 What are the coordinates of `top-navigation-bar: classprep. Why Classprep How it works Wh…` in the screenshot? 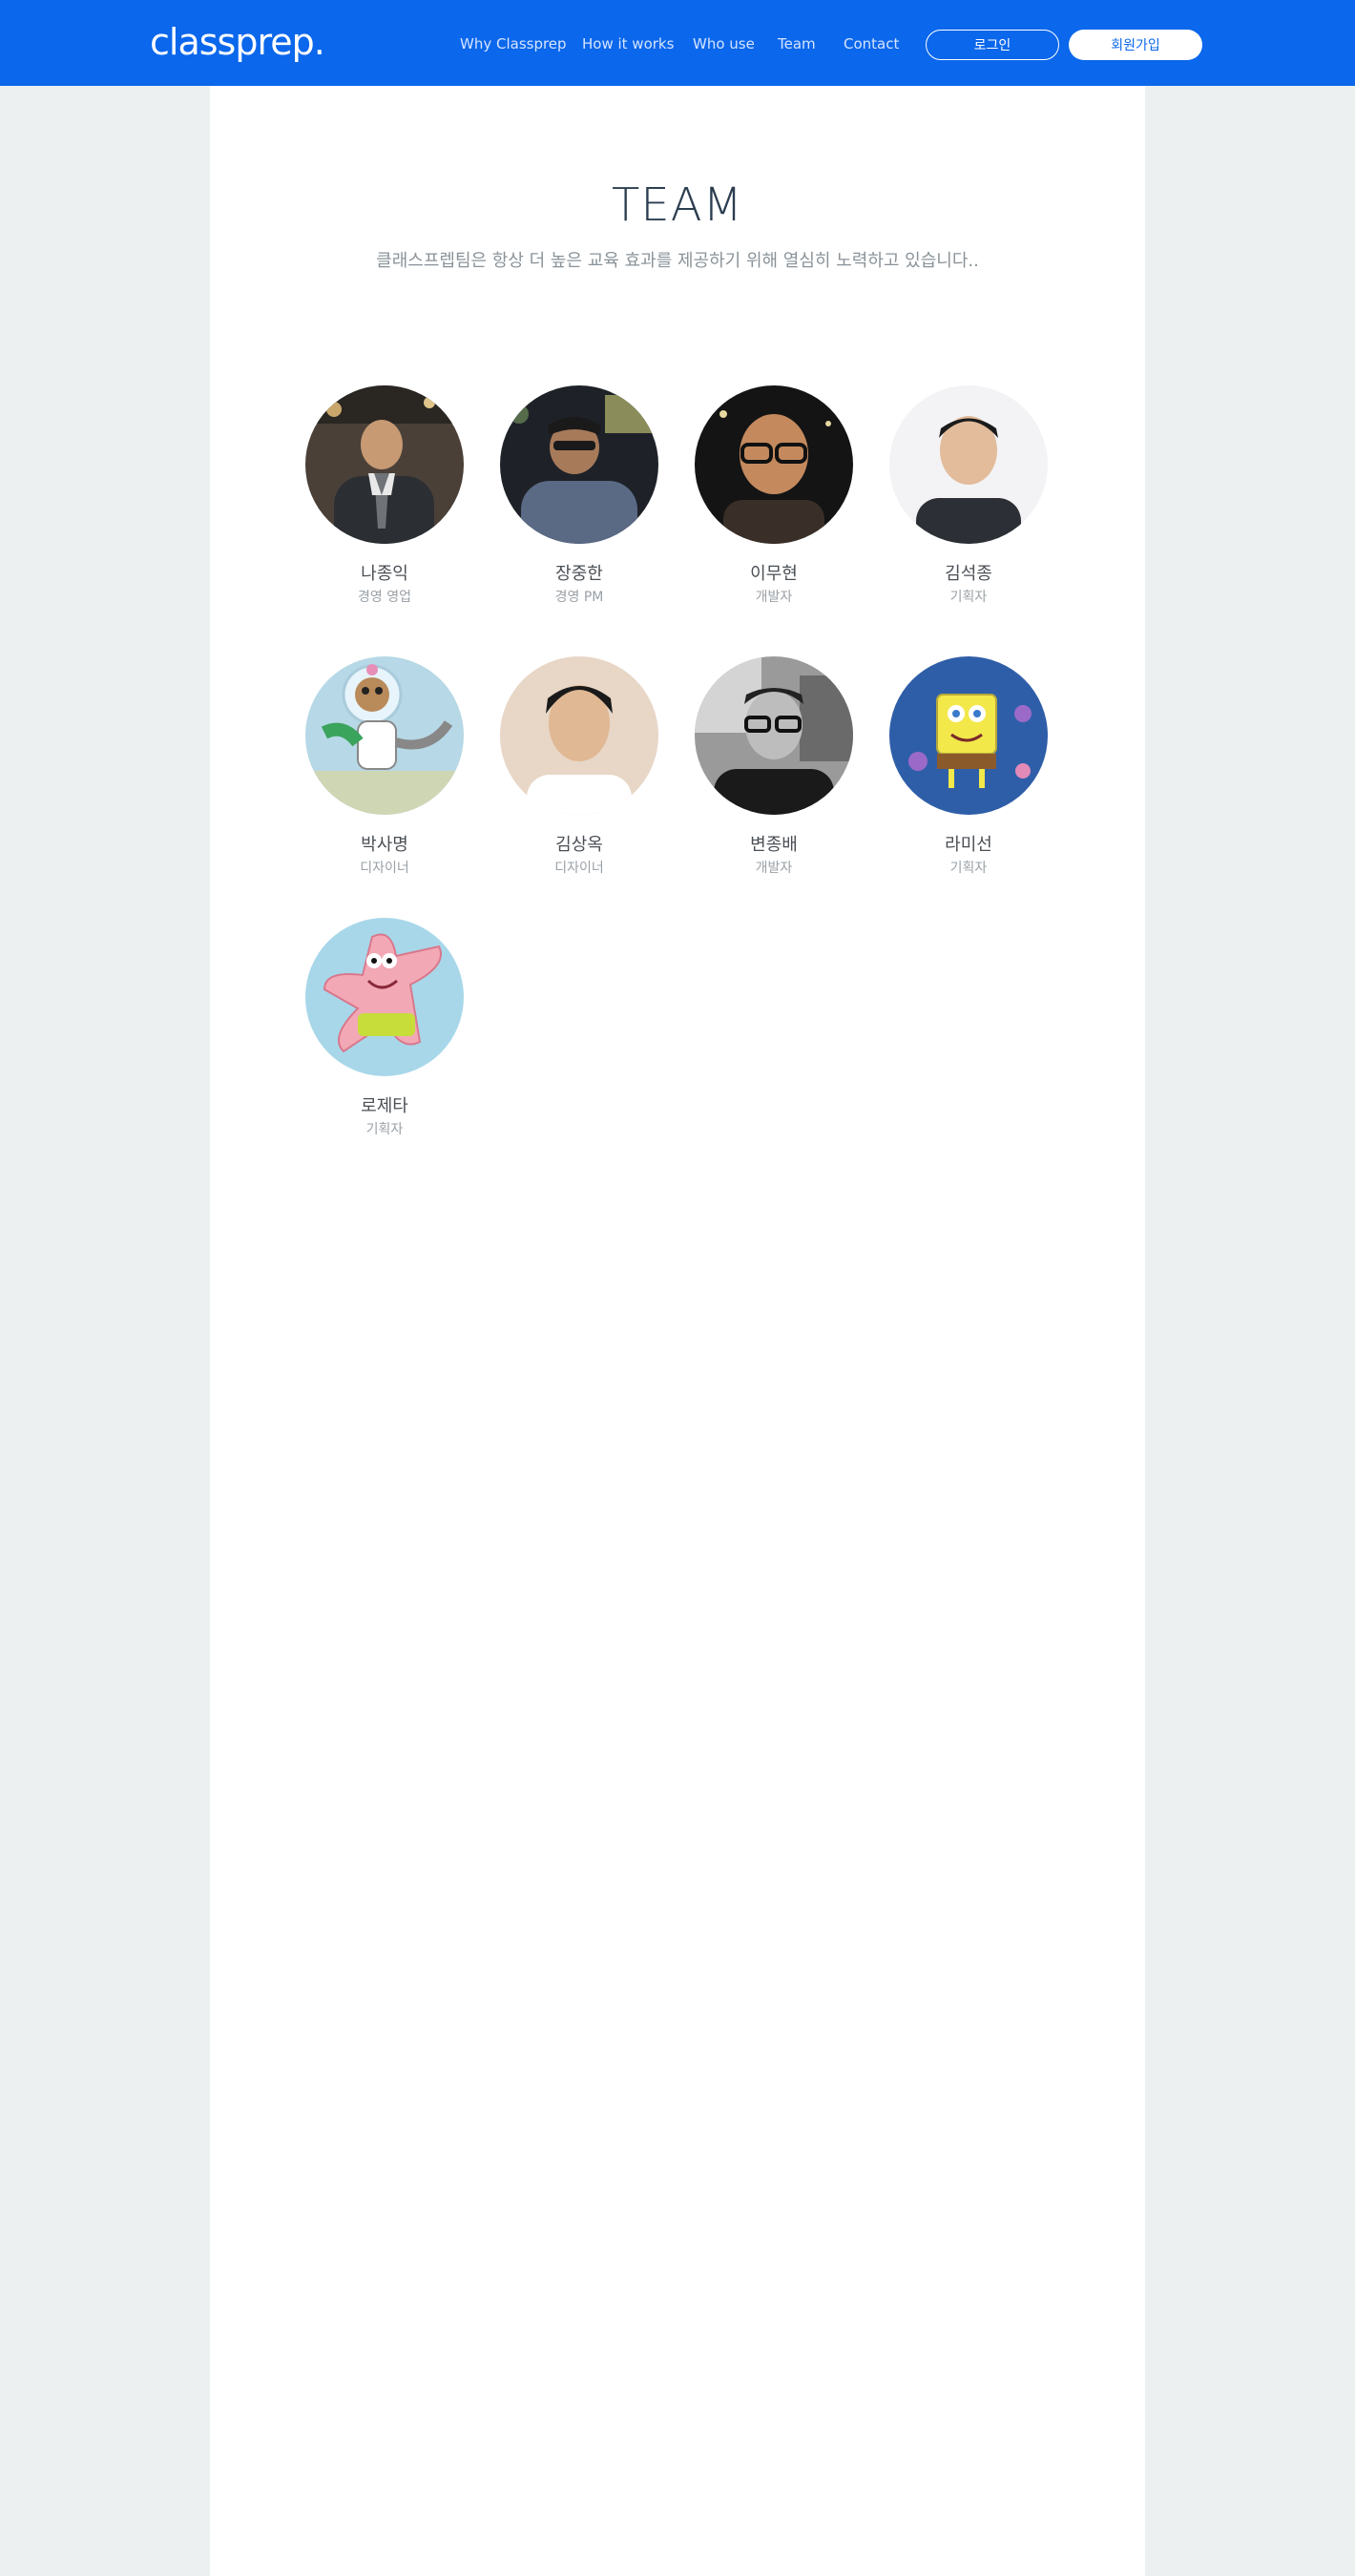 It's located at (677, 43).